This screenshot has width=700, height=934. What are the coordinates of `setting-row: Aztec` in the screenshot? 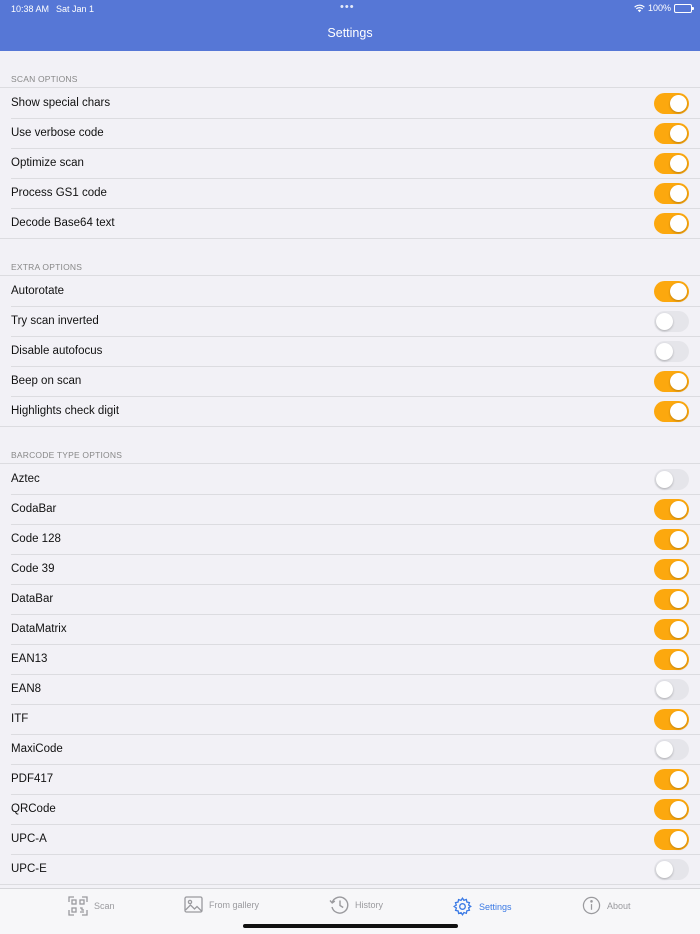 It's located at (350, 479).